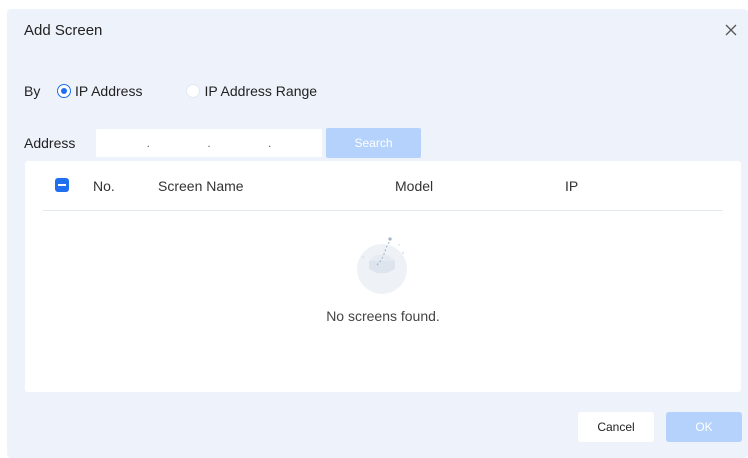 This screenshot has height=458, width=748. I want to click on column-header-model: Model, so click(414, 186).